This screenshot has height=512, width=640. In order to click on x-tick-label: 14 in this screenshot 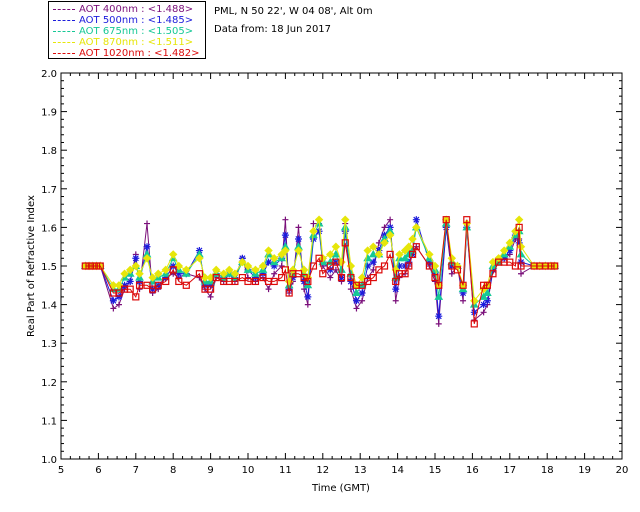, I will do `click(397, 470)`.